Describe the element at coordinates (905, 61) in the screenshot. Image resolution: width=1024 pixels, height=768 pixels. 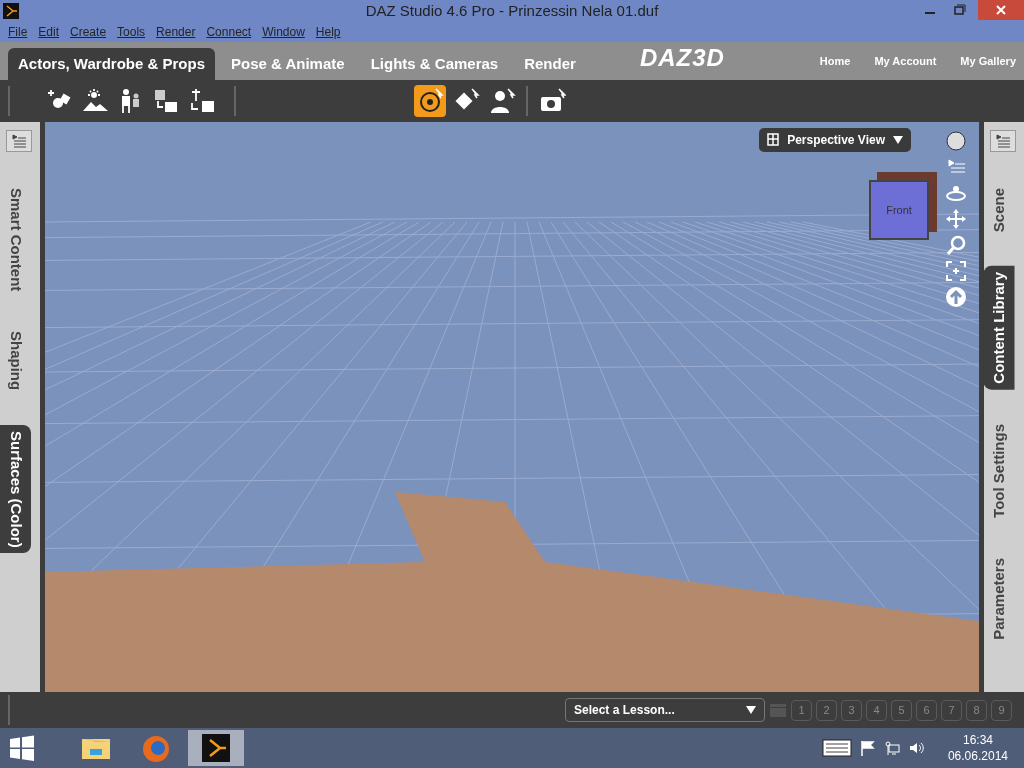
I see `header-link: My Account` at that location.